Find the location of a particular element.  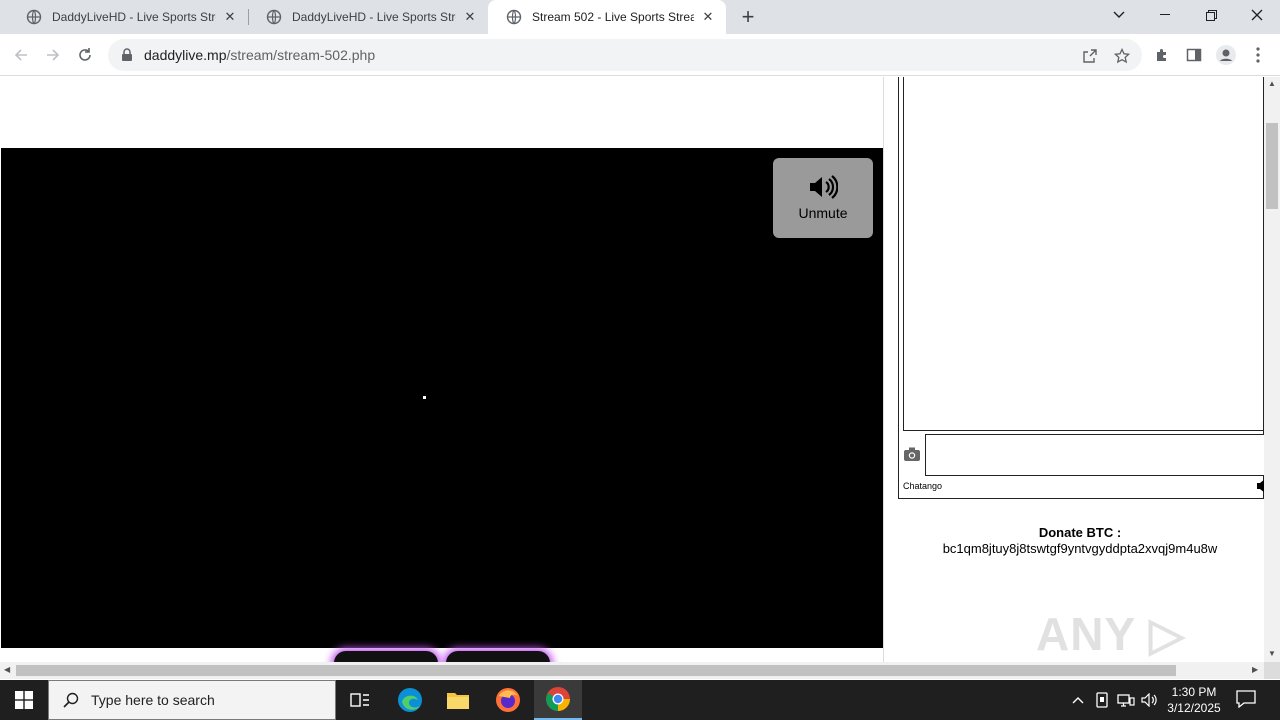

vertical-scrollbar: ▲ ▼ is located at coordinates (1272, 369).